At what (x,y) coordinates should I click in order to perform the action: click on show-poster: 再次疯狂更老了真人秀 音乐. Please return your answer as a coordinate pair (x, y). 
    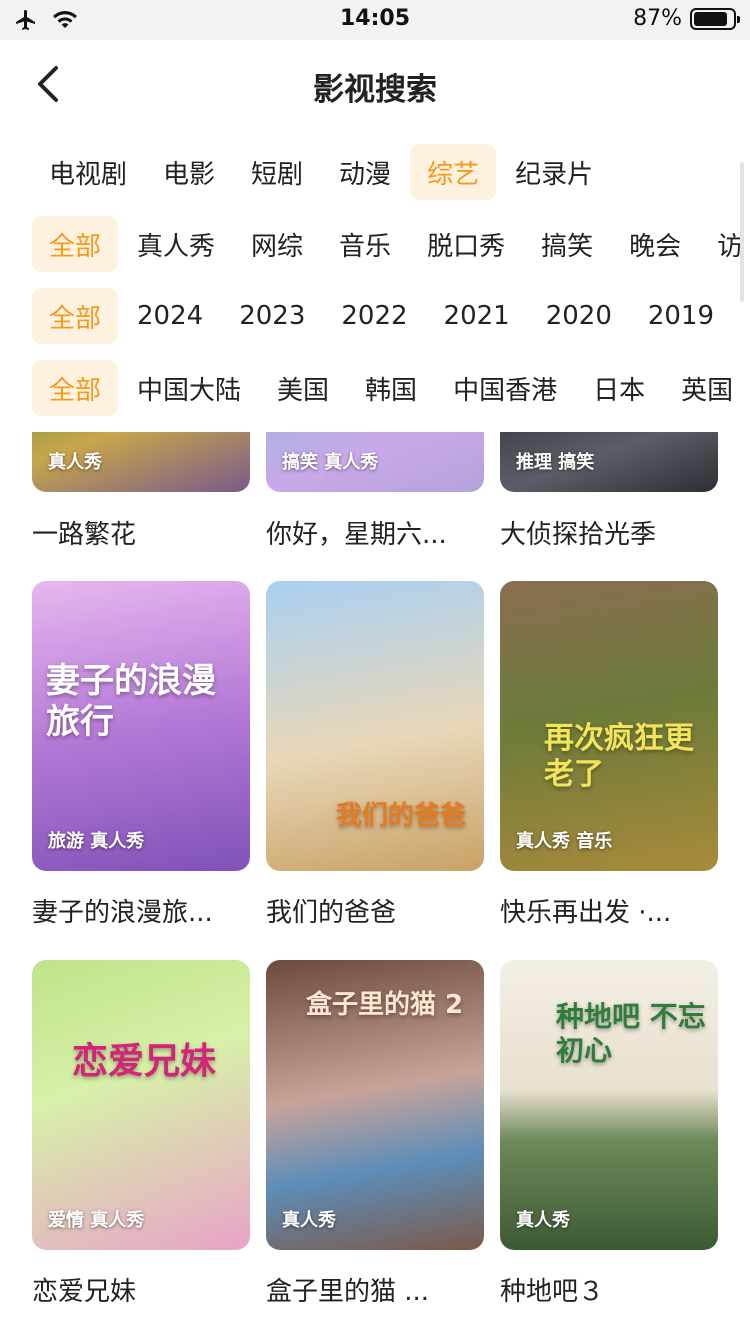
    Looking at the image, I should click on (609, 726).